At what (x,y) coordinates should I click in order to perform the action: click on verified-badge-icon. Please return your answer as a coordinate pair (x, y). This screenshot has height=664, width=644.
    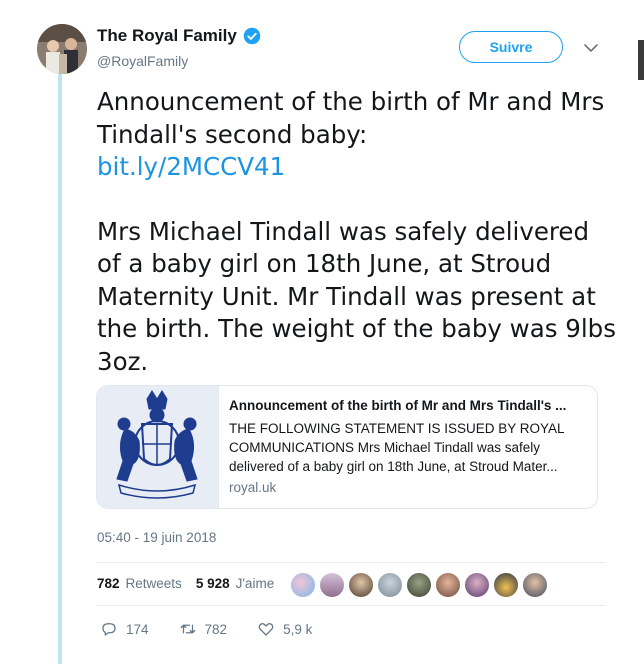
    Looking at the image, I should click on (252, 36).